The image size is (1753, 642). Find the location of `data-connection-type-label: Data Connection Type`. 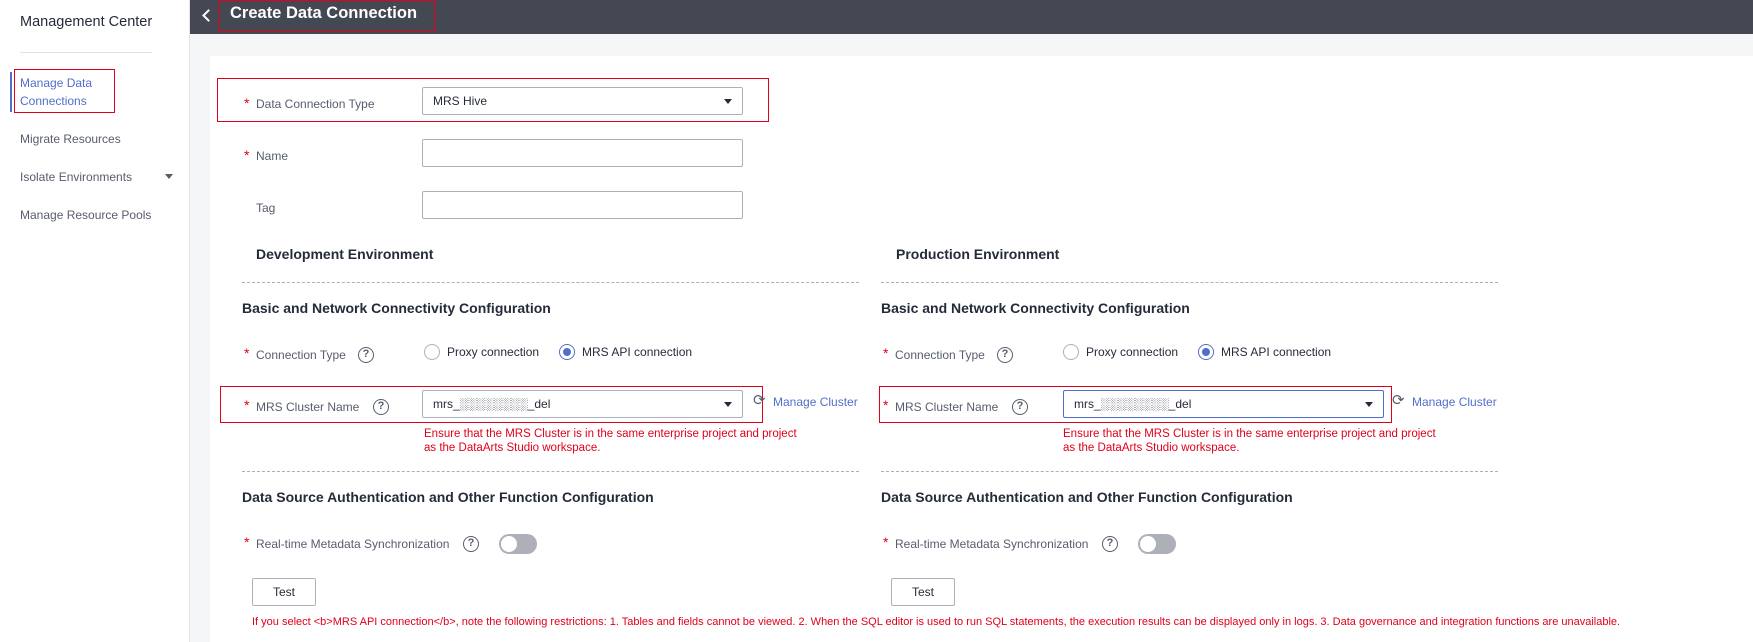

data-connection-type-label: Data Connection Type is located at coordinates (315, 104).